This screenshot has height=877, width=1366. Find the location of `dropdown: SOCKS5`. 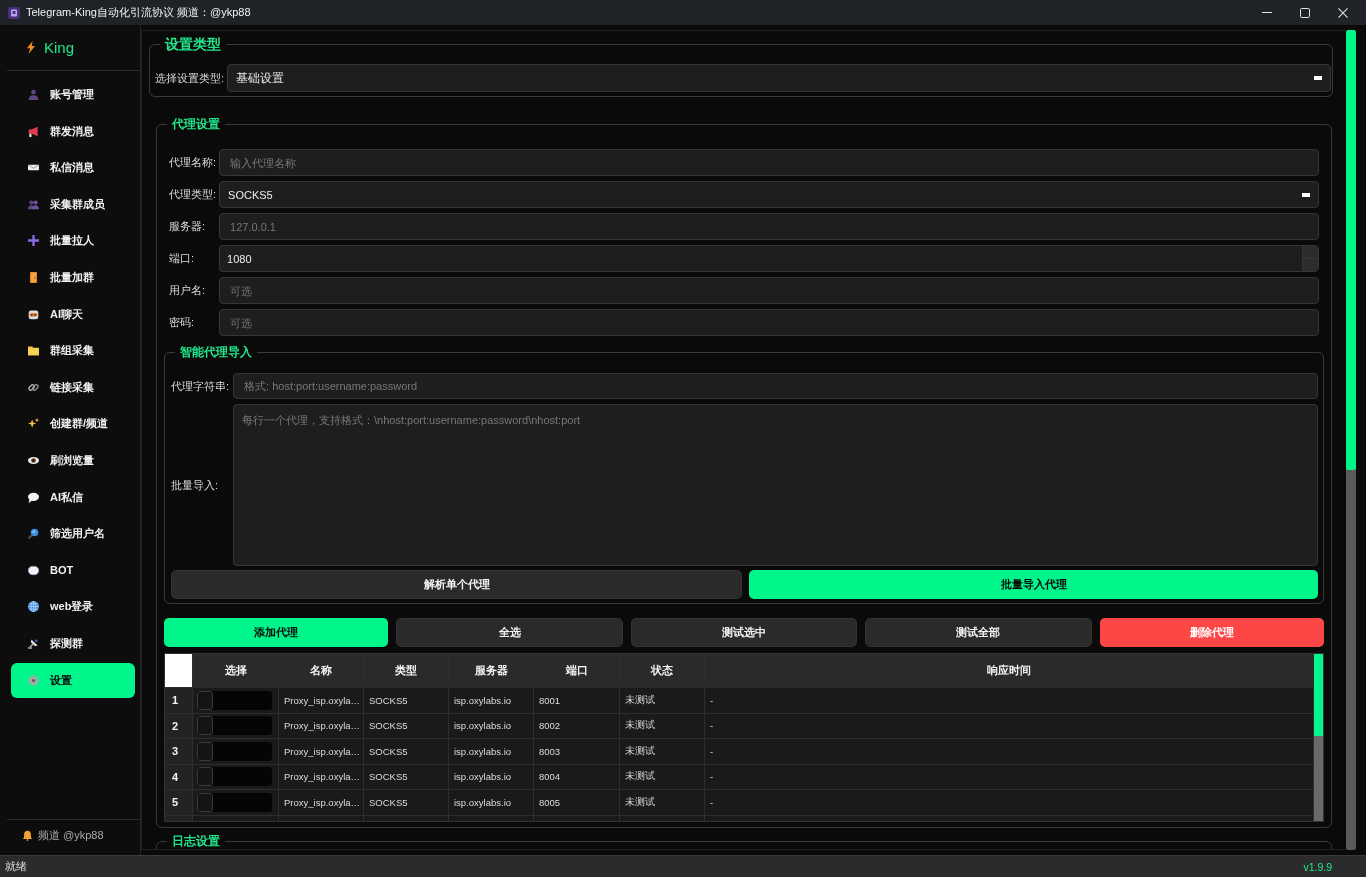

dropdown: SOCKS5 is located at coordinates (769, 194).